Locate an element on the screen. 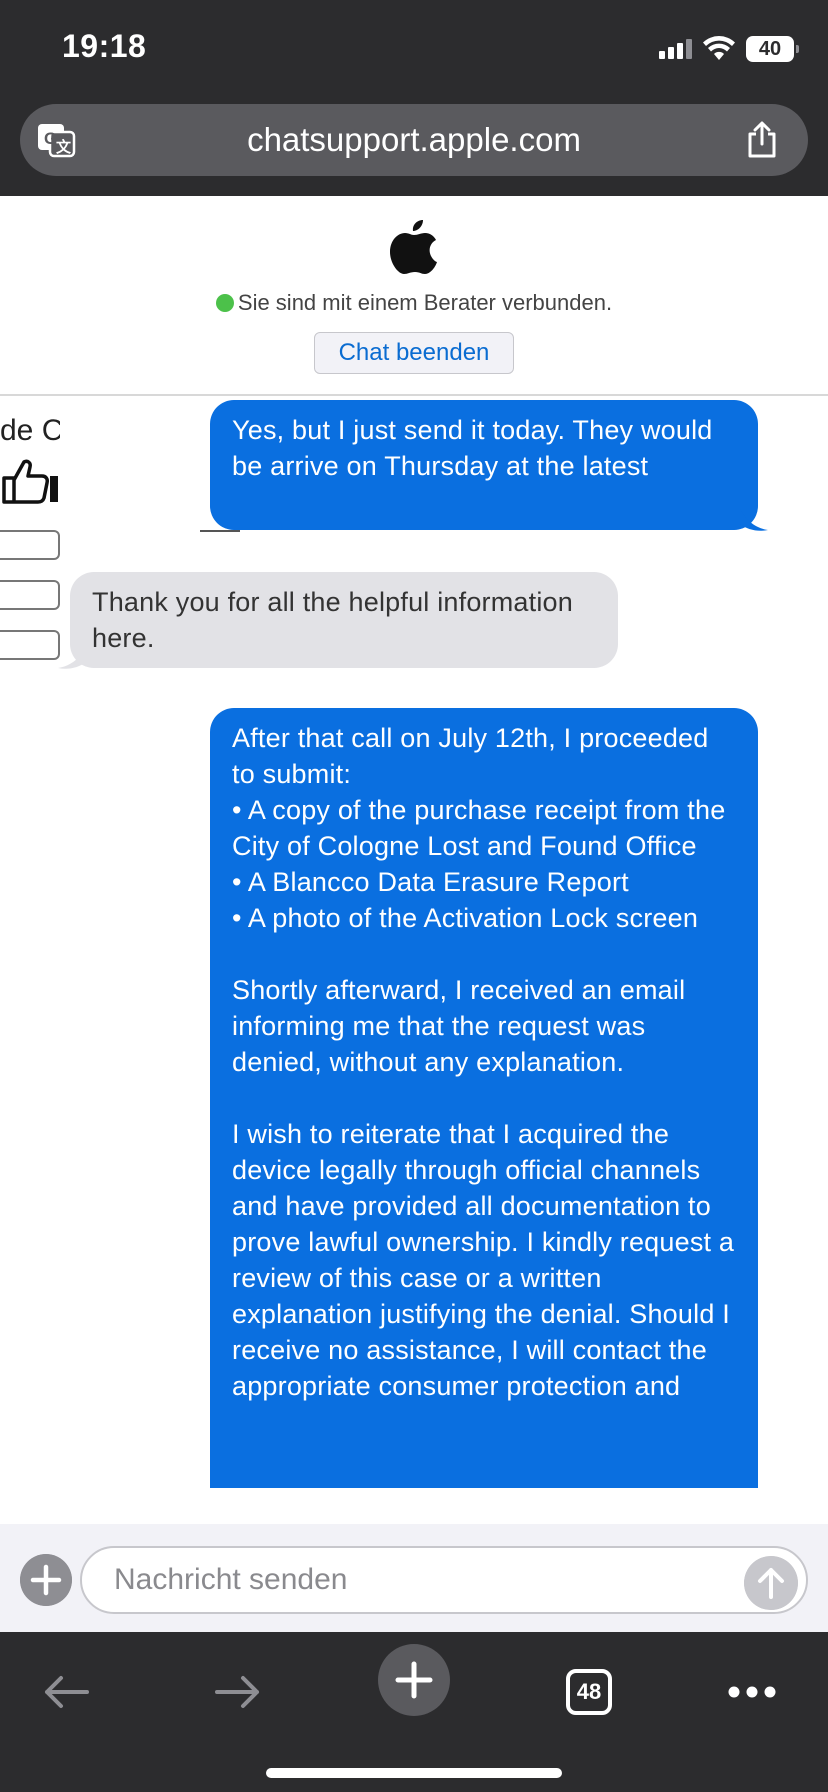  clipped-text-fragment: de C is located at coordinates (30, 430).